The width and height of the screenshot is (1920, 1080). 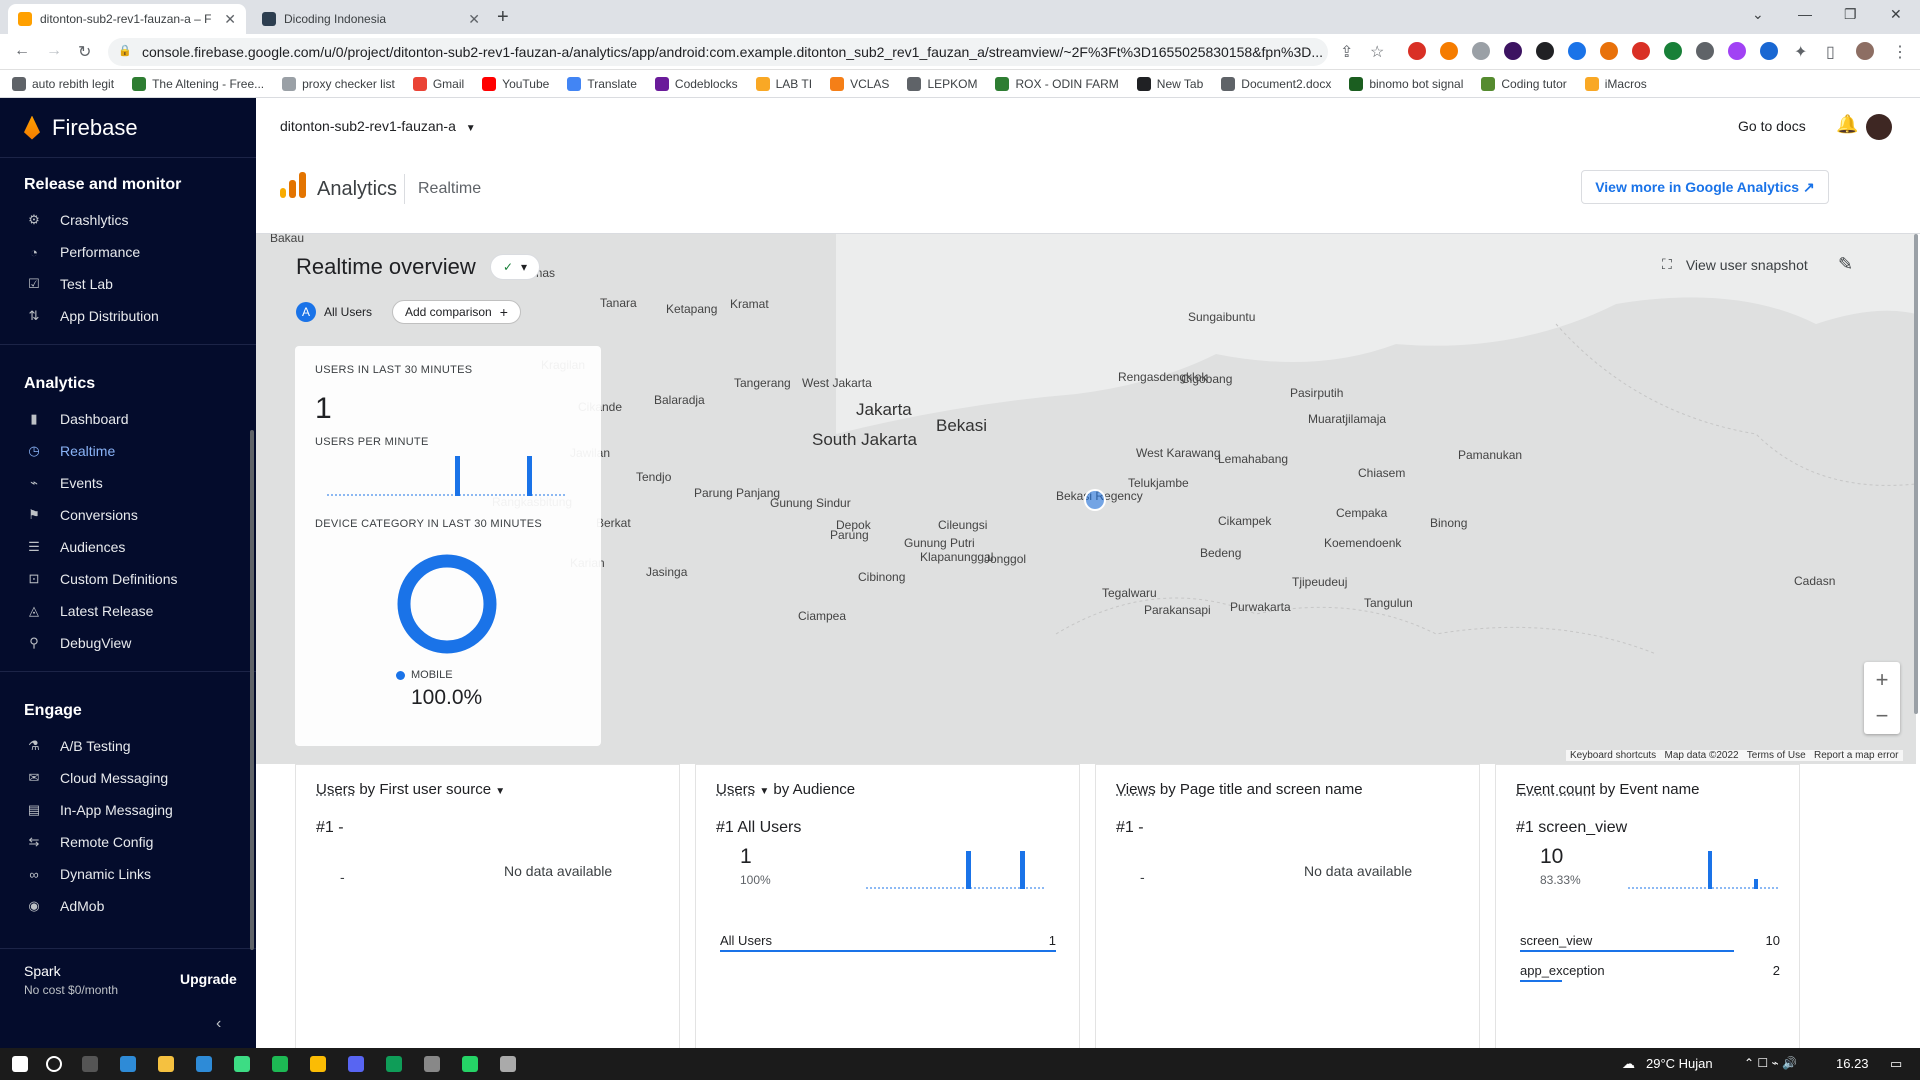 What do you see at coordinates (128, 419) in the screenshot?
I see `sidebar-item-dashboard: ▮ Dashboard` at bounding box center [128, 419].